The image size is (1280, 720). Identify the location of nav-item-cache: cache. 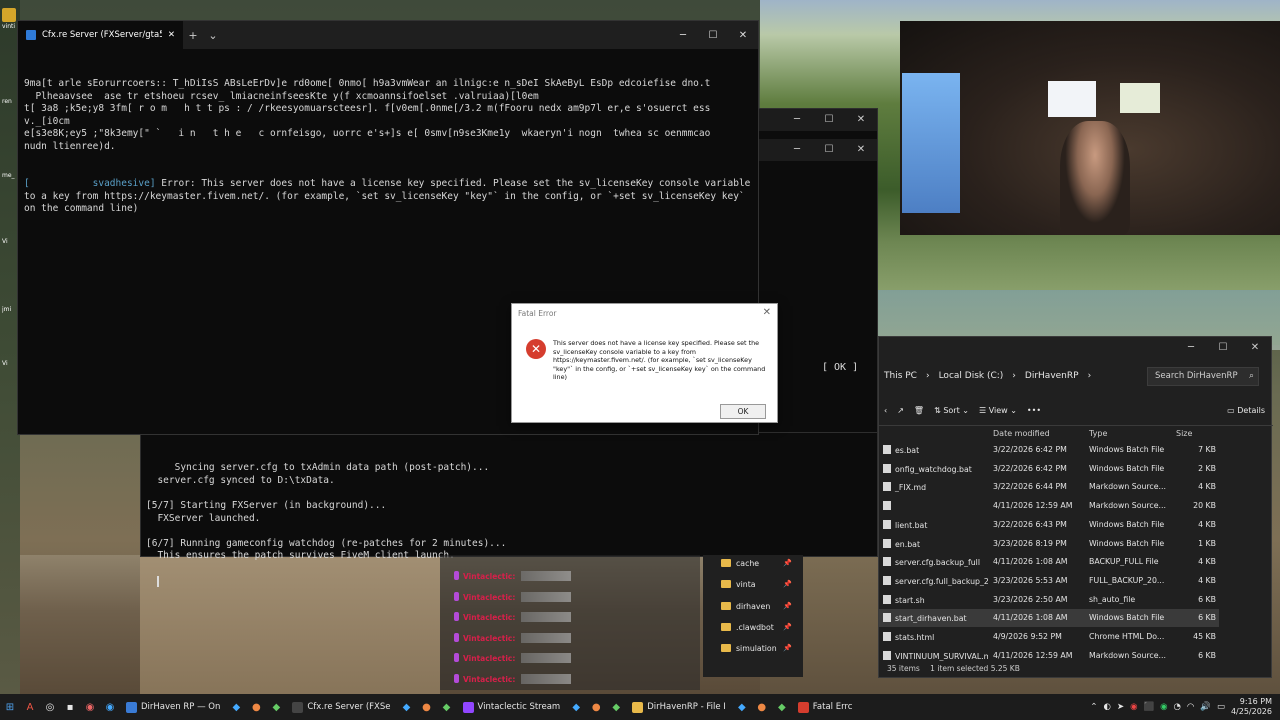
(740, 563).